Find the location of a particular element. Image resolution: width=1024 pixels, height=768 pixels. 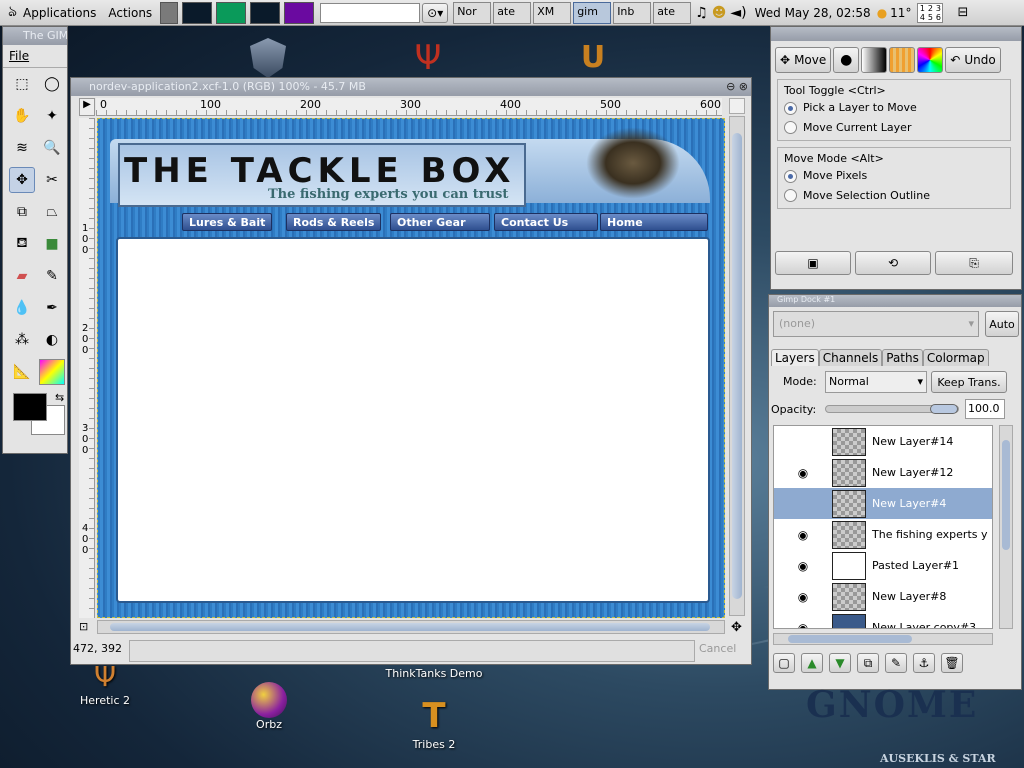

auto-button: Auto is located at coordinates (1002, 324).